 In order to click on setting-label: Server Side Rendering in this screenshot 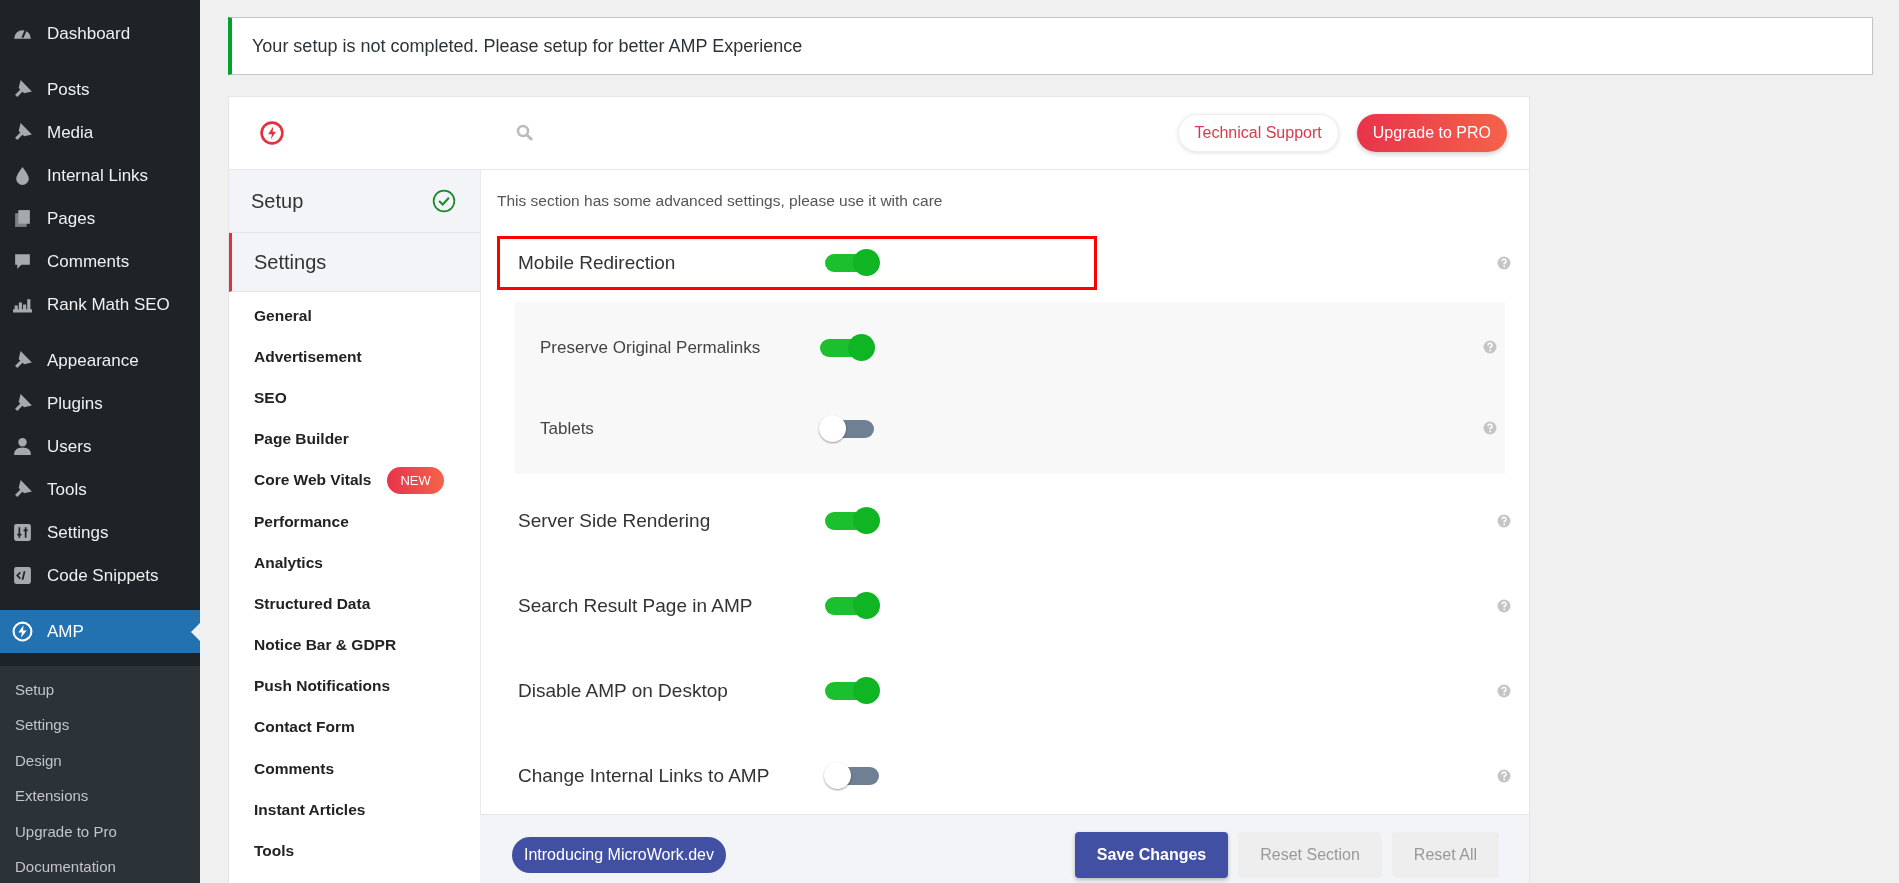, I will do `click(615, 521)`.